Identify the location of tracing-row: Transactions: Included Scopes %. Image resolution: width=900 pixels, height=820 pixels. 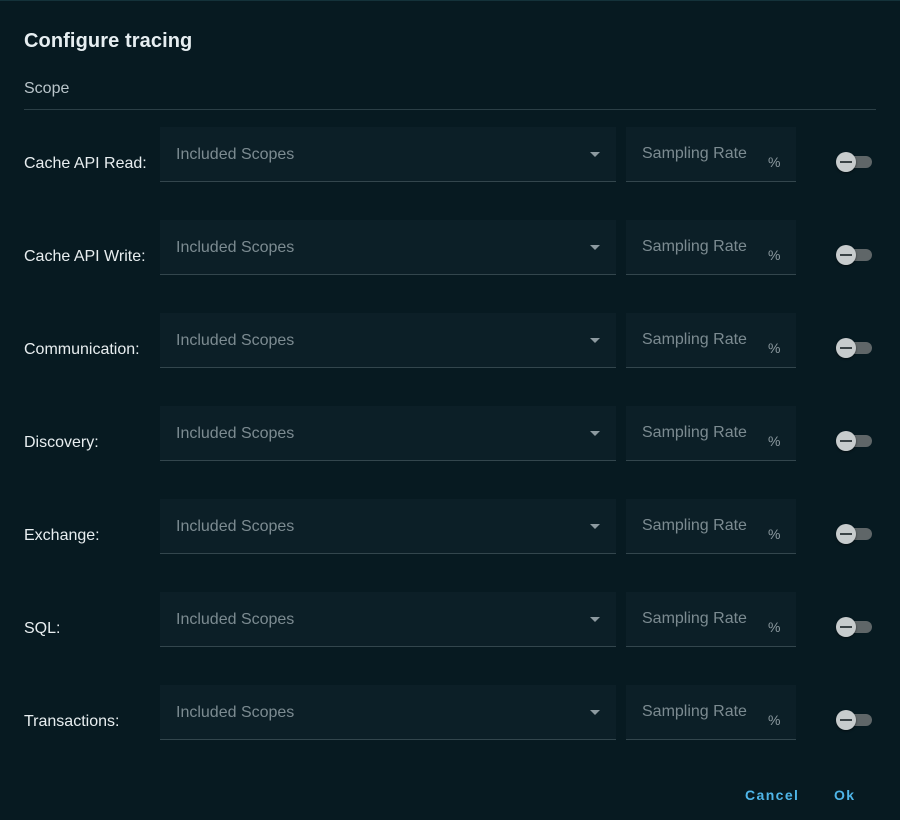
(450, 713).